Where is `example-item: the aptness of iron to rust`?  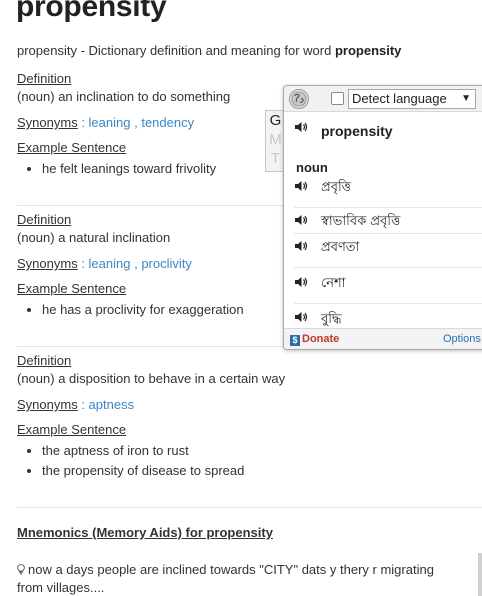
example-item: the aptness of iron to rust is located at coordinates (259, 451).